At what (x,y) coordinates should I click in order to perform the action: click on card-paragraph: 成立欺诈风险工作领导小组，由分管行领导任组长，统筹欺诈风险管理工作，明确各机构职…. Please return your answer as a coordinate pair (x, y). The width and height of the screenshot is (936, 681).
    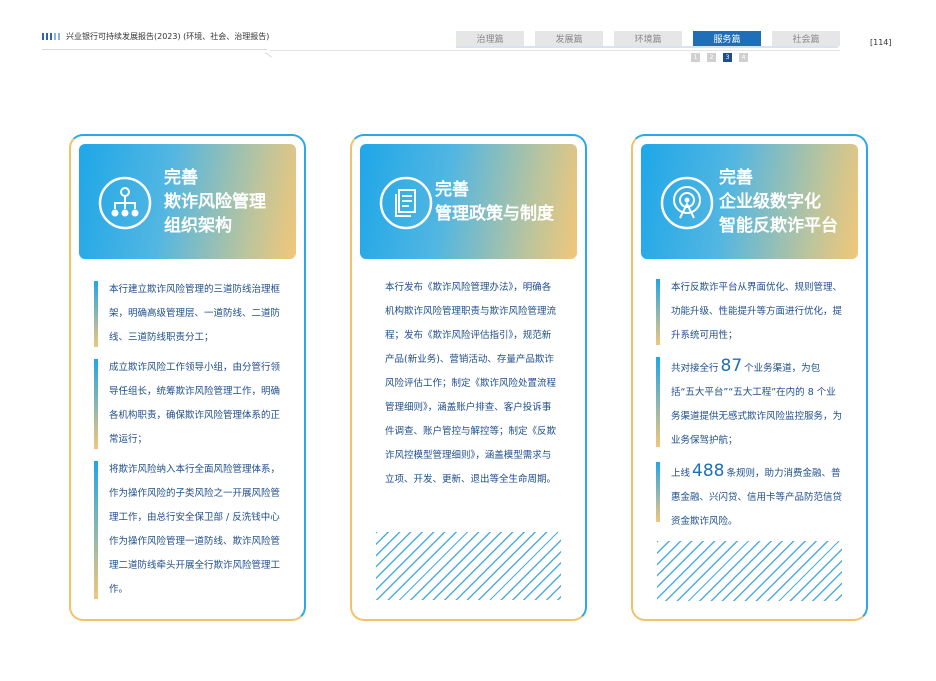
    Looking at the image, I should click on (187, 404).